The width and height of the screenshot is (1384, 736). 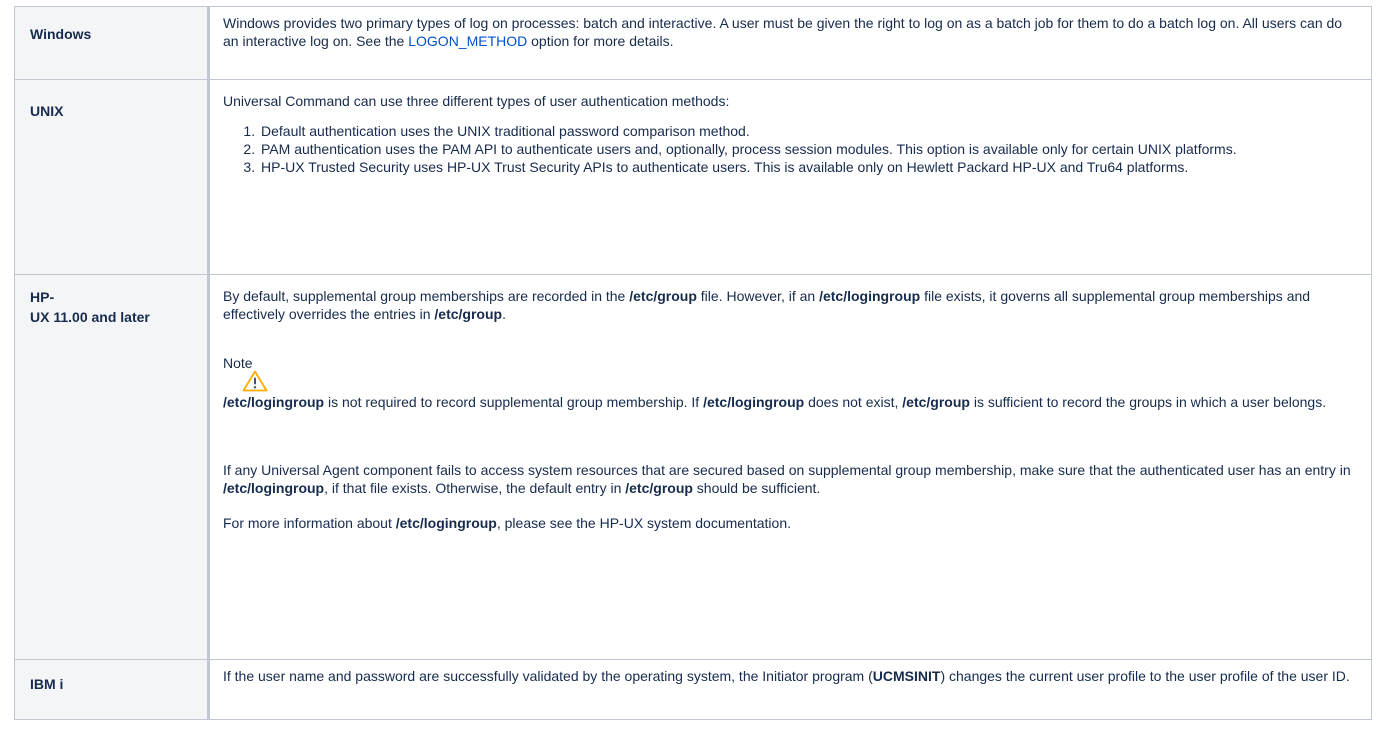 I want to click on row-header-label: UNIX, so click(x=47, y=111).